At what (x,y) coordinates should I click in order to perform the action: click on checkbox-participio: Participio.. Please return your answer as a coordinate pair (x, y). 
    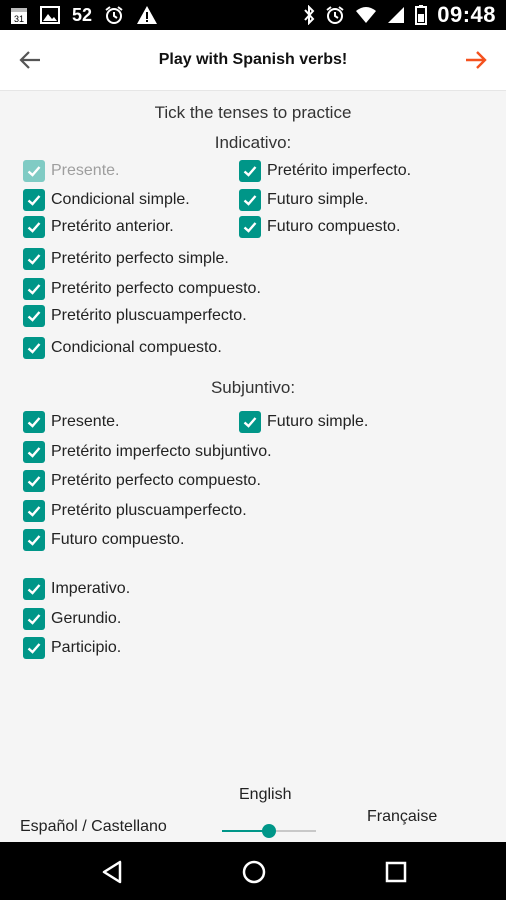
    Looking at the image, I should click on (72, 648).